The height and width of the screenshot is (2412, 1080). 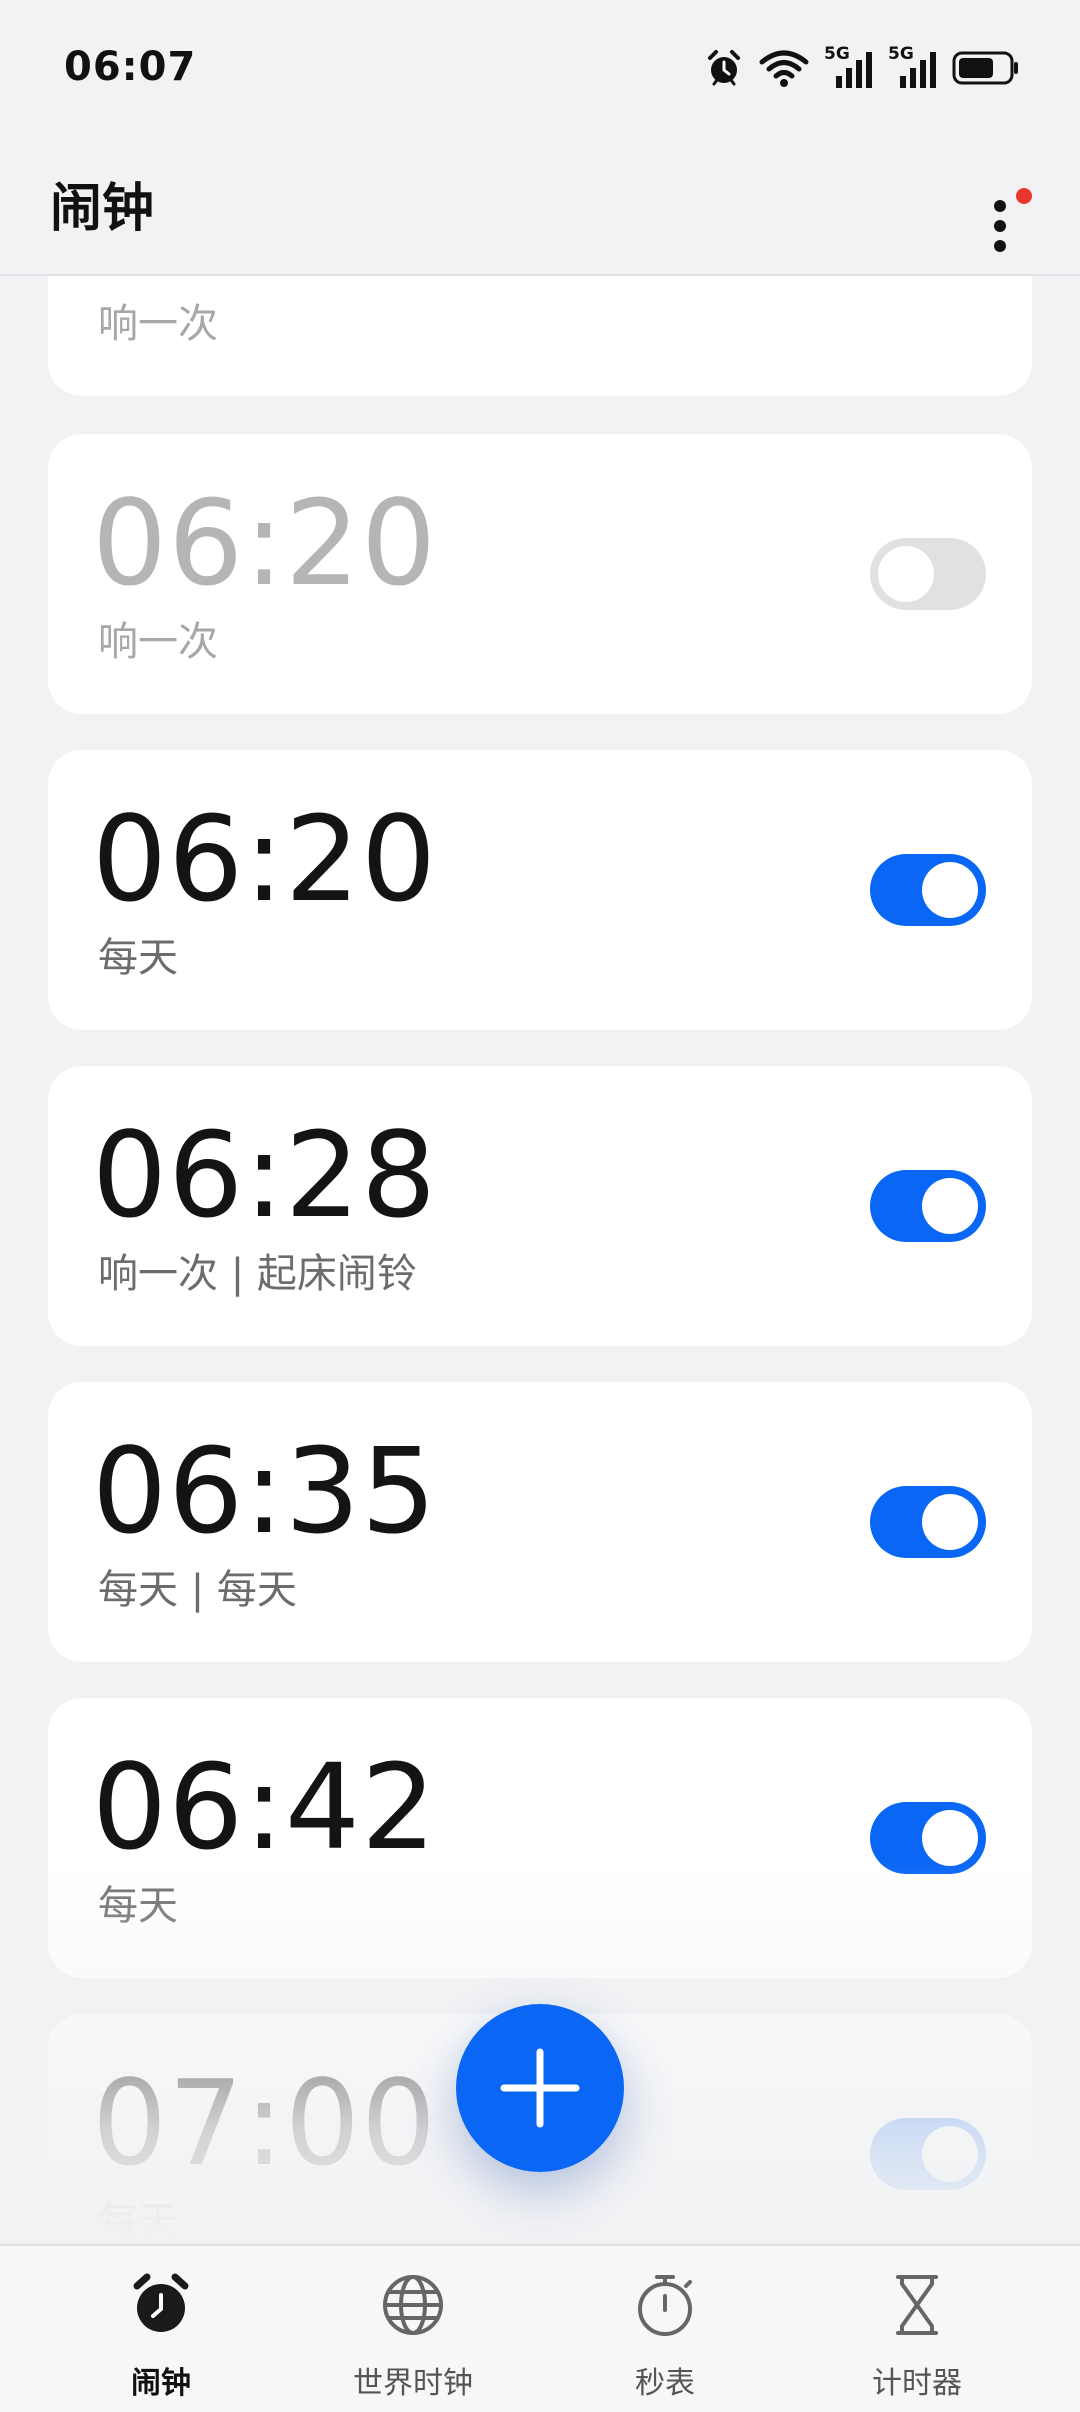 What do you see at coordinates (413, 2305) in the screenshot?
I see `globe-icon` at bounding box center [413, 2305].